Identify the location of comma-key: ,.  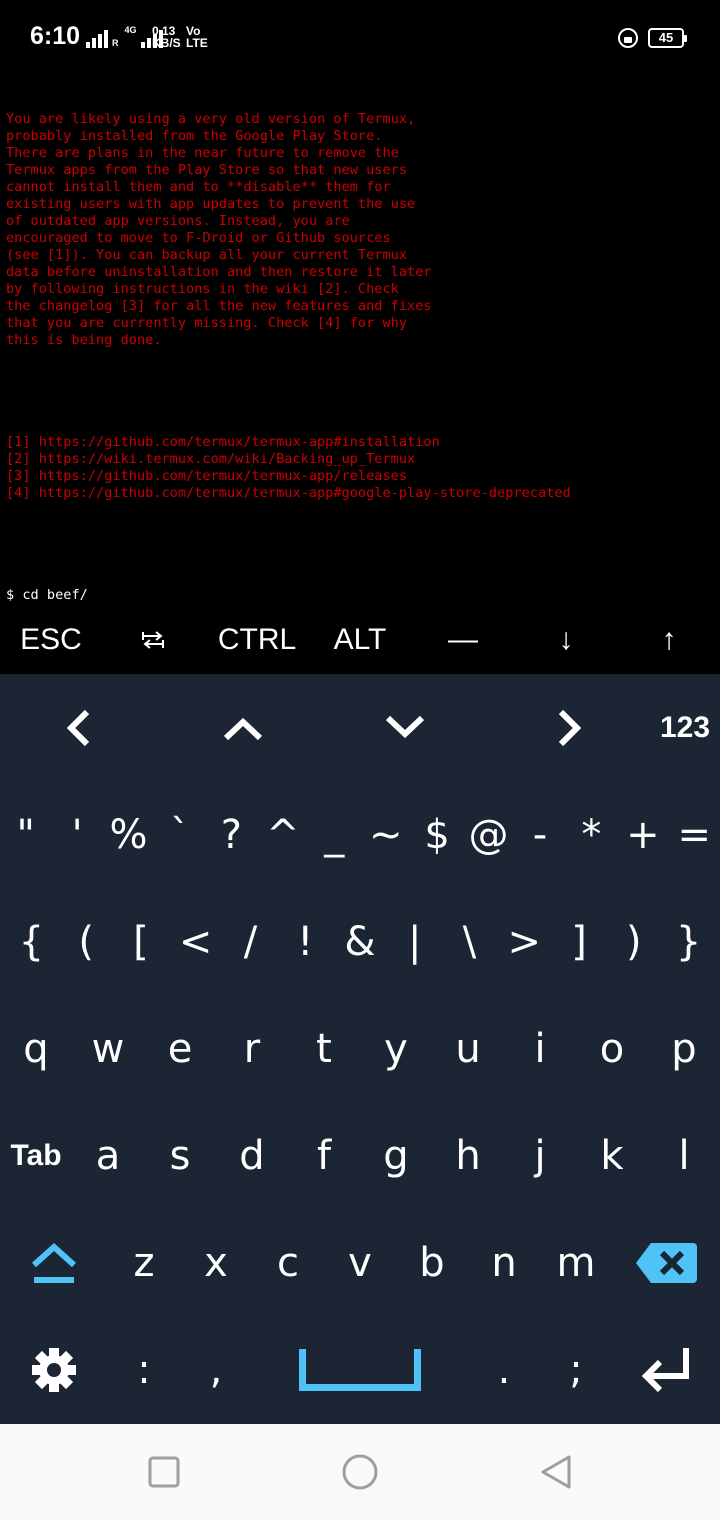
(216, 1369).